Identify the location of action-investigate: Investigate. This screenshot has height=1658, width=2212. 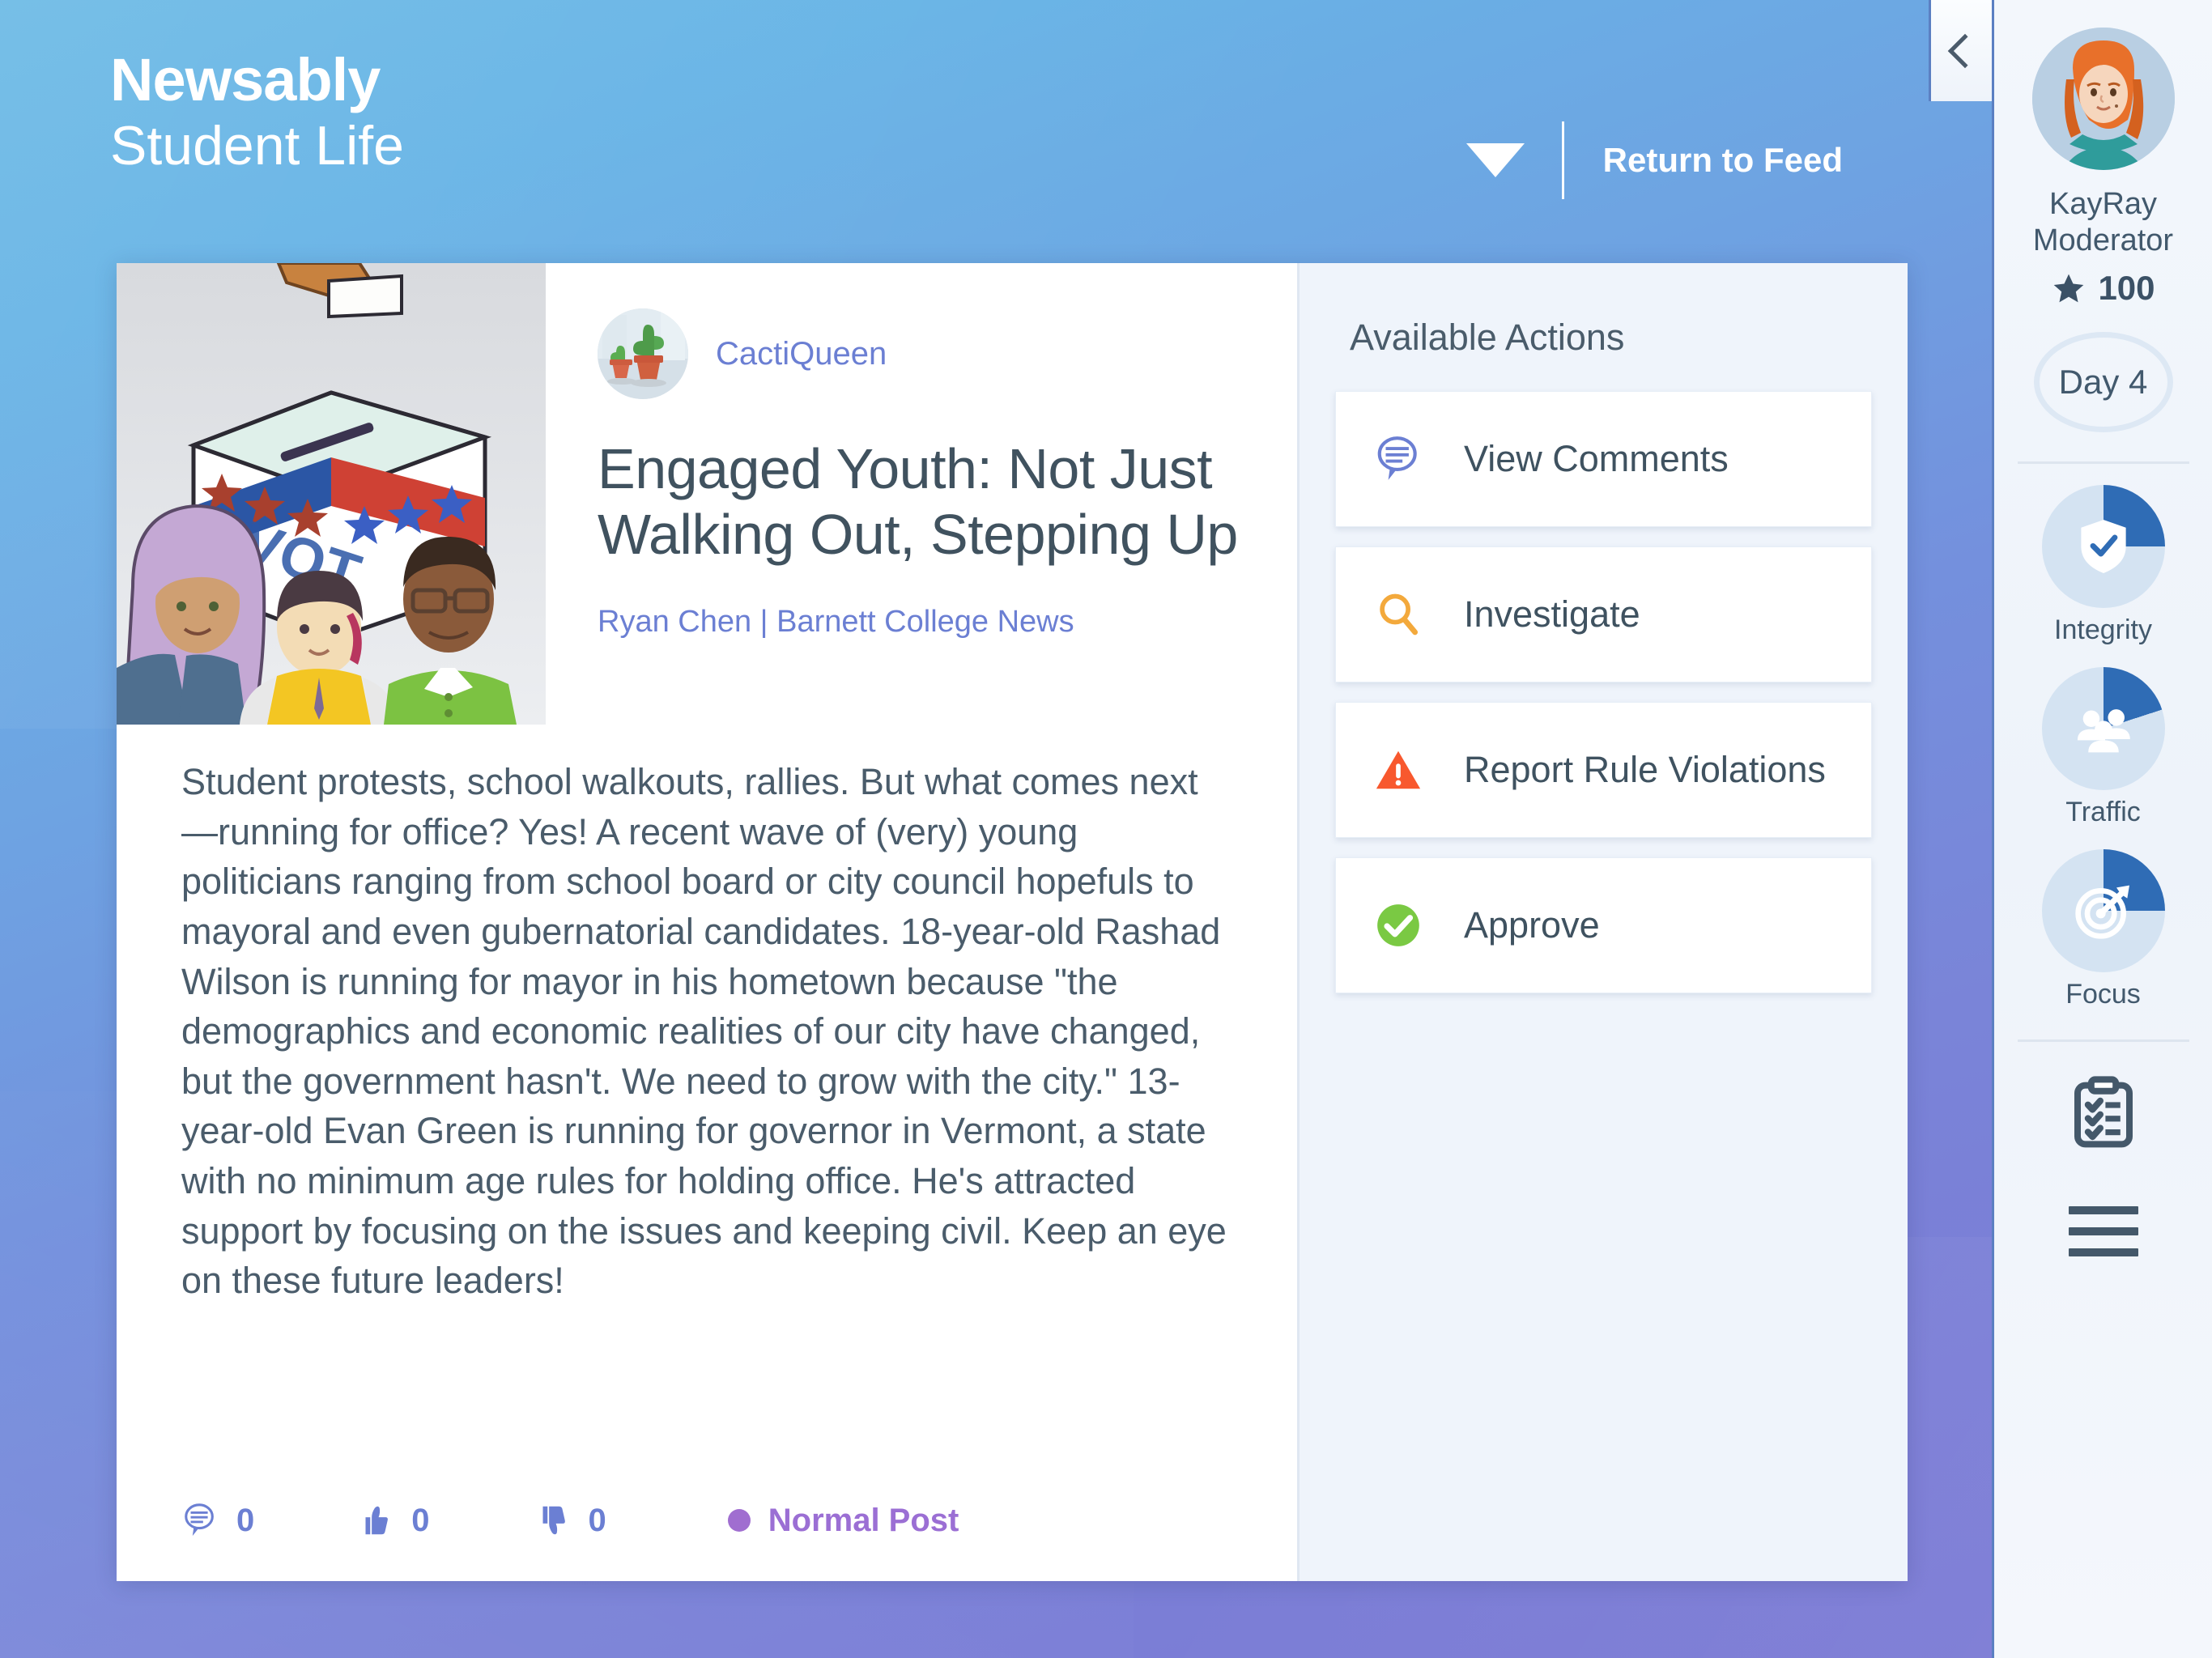
(1604, 614).